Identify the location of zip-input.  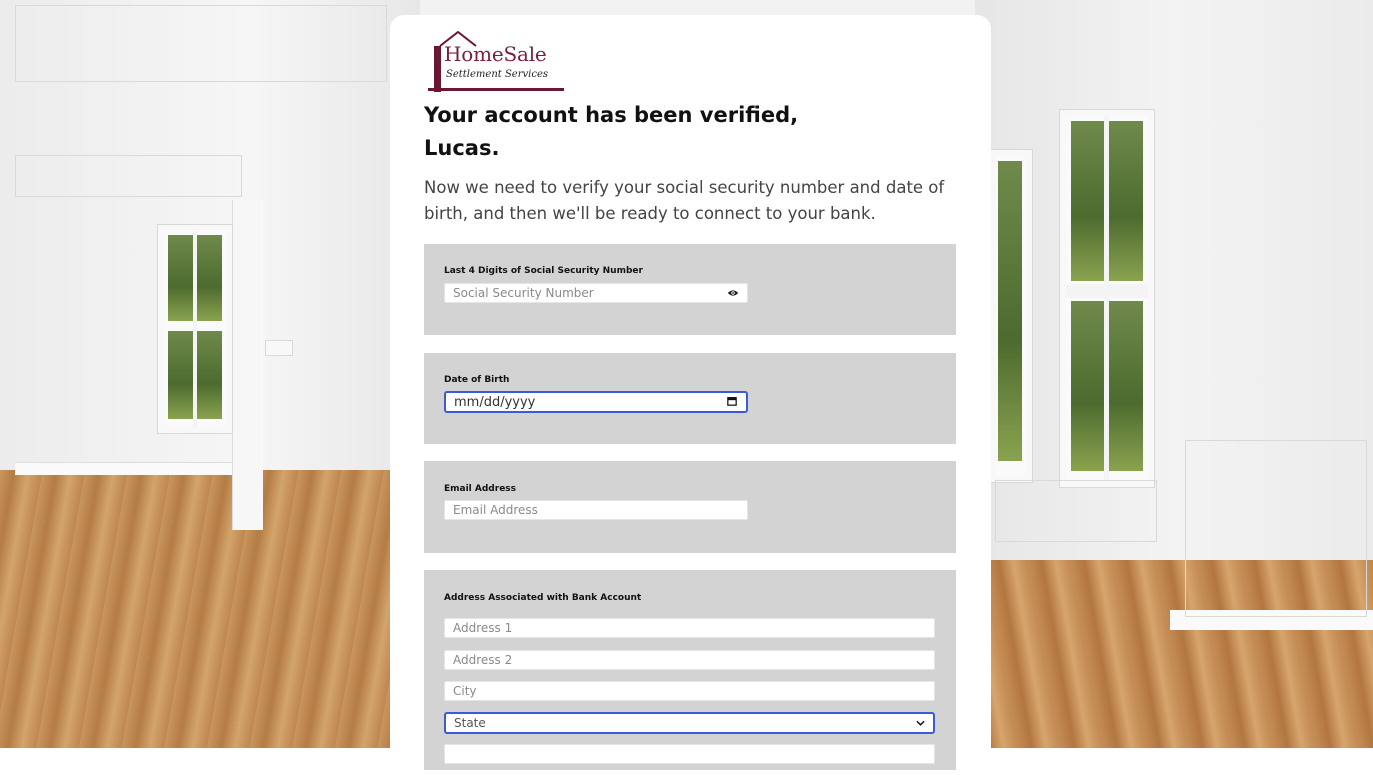
(689, 754).